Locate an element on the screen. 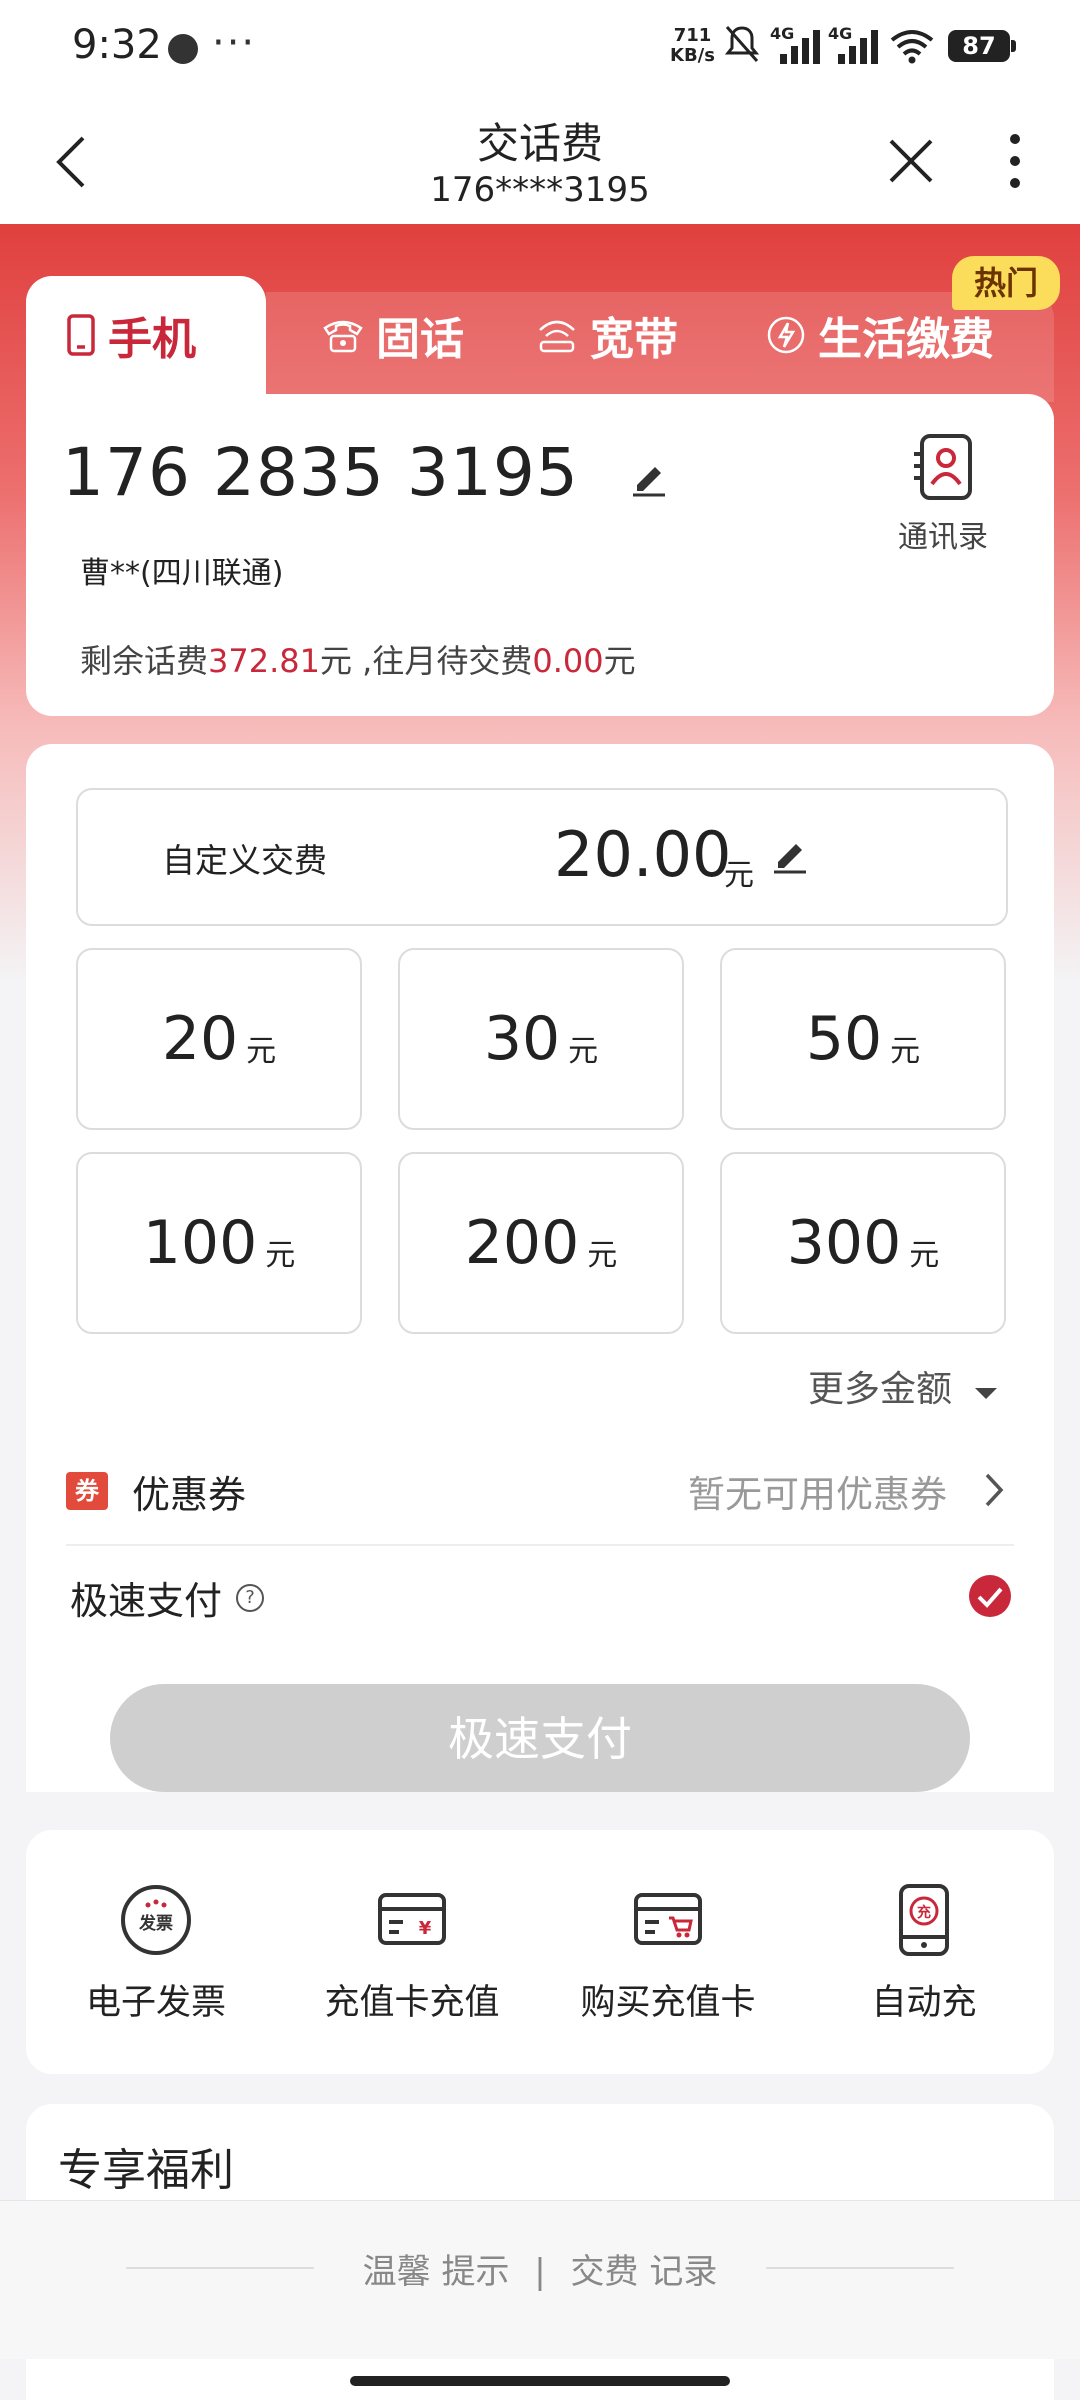  amount-option-value: 30 is located at coordinates (522, 1039).